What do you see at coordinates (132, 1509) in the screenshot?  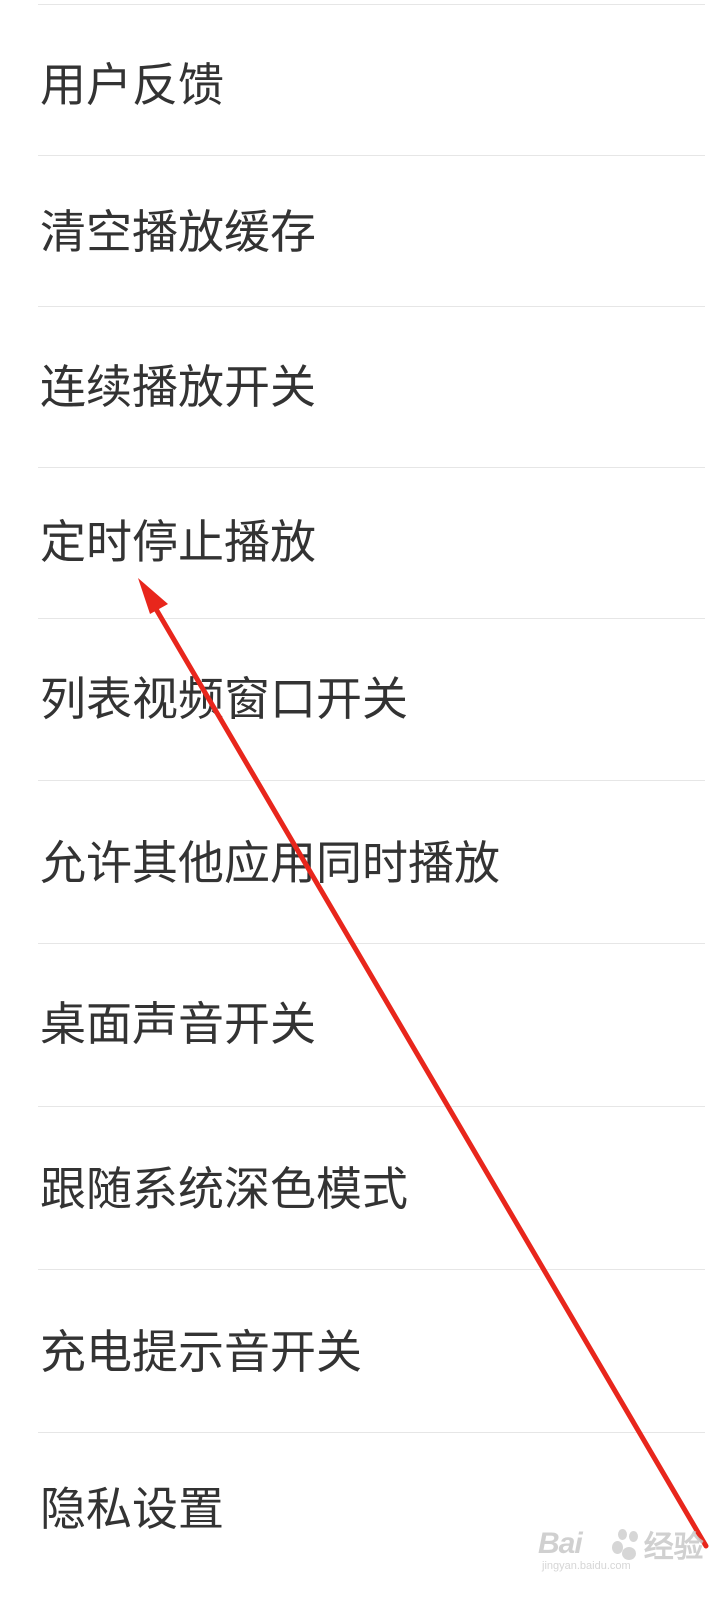 I see `settings-item-label: 隐私设置` at bounding box center [132, 1509].